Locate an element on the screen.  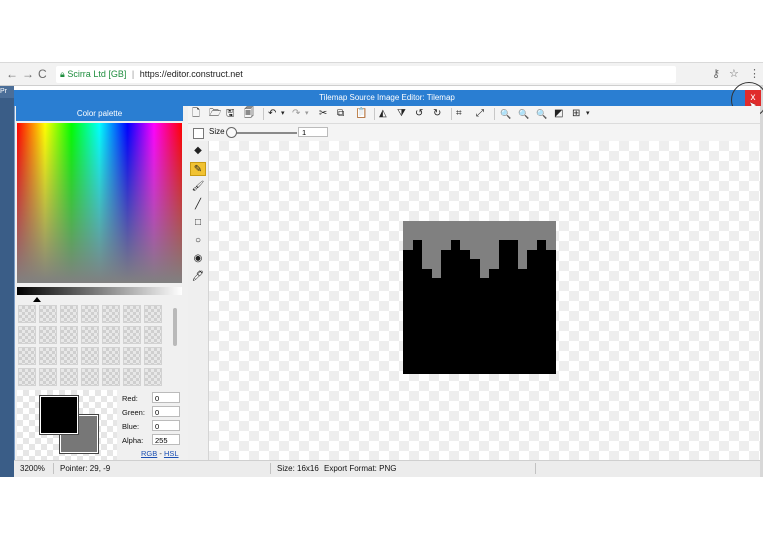
zoom-out-icon: 🔍 is located at coordinates (523, 114).